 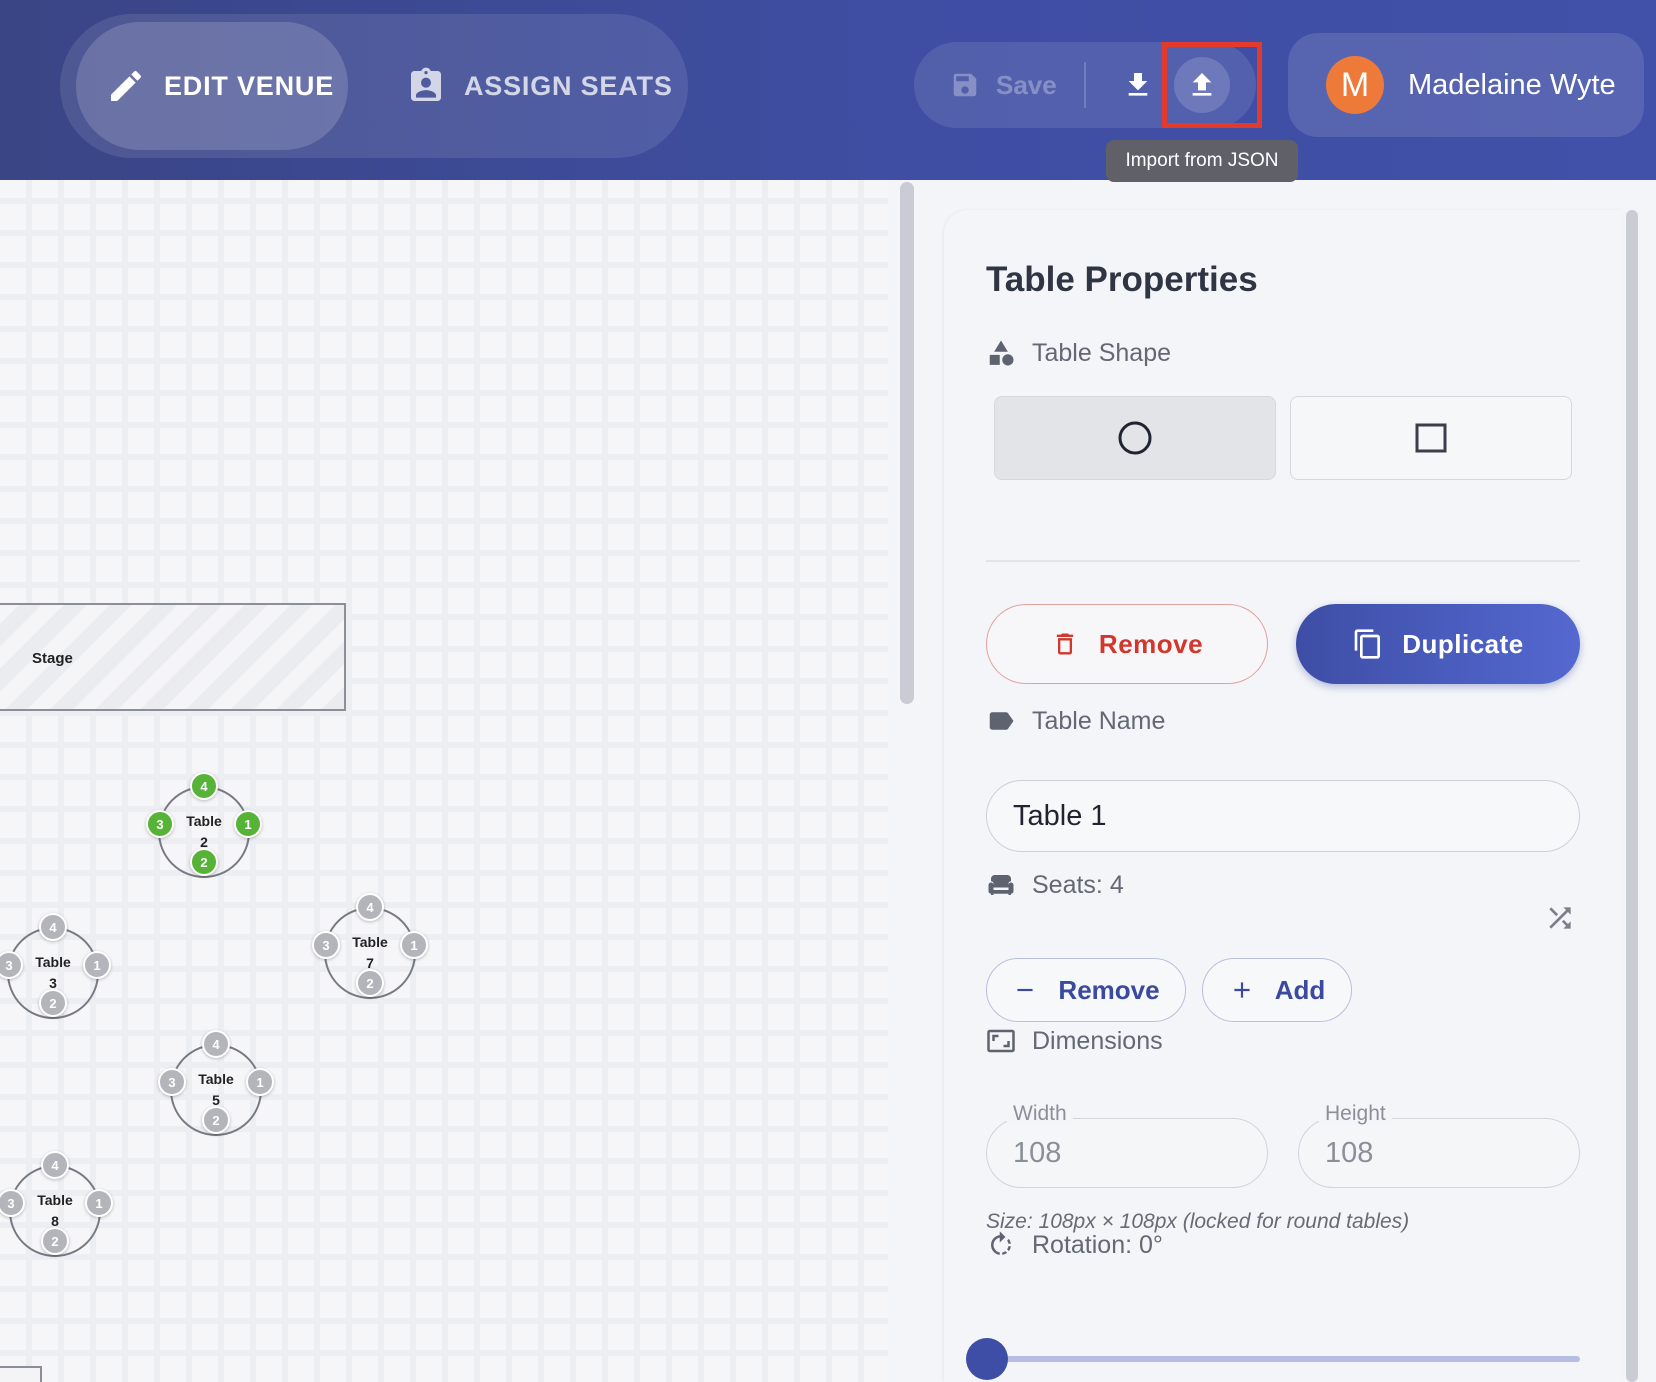 I want to click on assign-seats-tab: ASSIGN SEATS, so click(x=535, y=86).